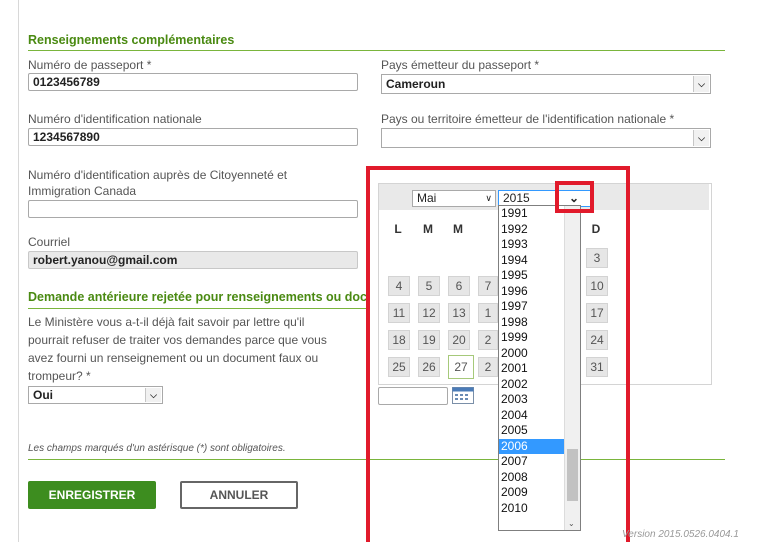 The height and width of the screenshot is (542, 765). I want to click on email-label: Courriel, so click(49, 242).